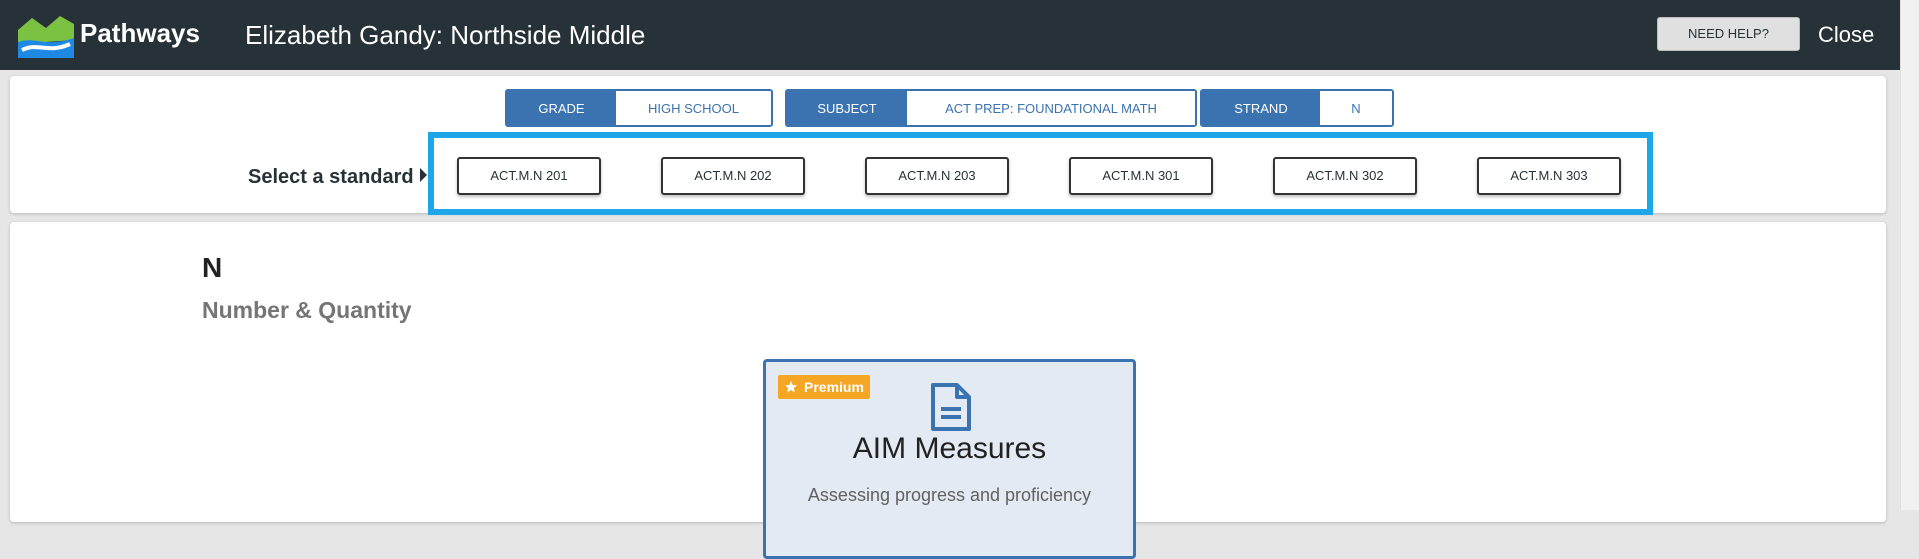 This screenshot has width=1919, height=559. What do you see at coordinates (212, 267) in the screenshot?
I see `strand-code: N` at bounding box center [212, 267].